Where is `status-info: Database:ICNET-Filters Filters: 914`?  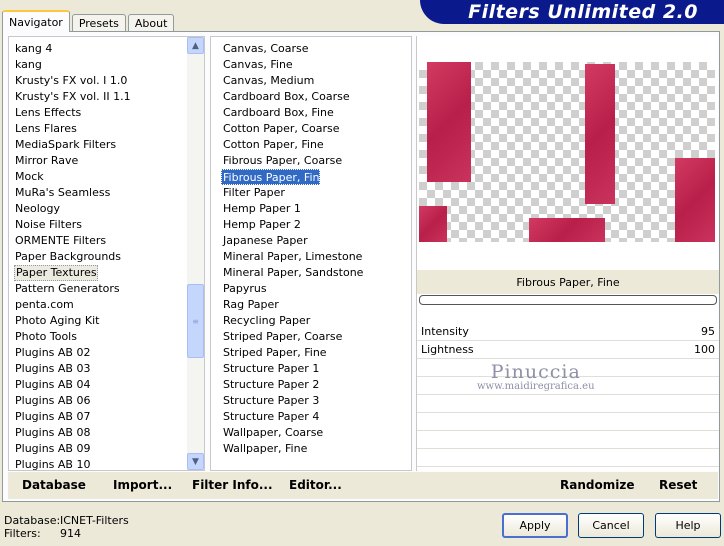
status-info: Database:ICNET-Filters Filters: 914 is located at coordinates (66, 527).